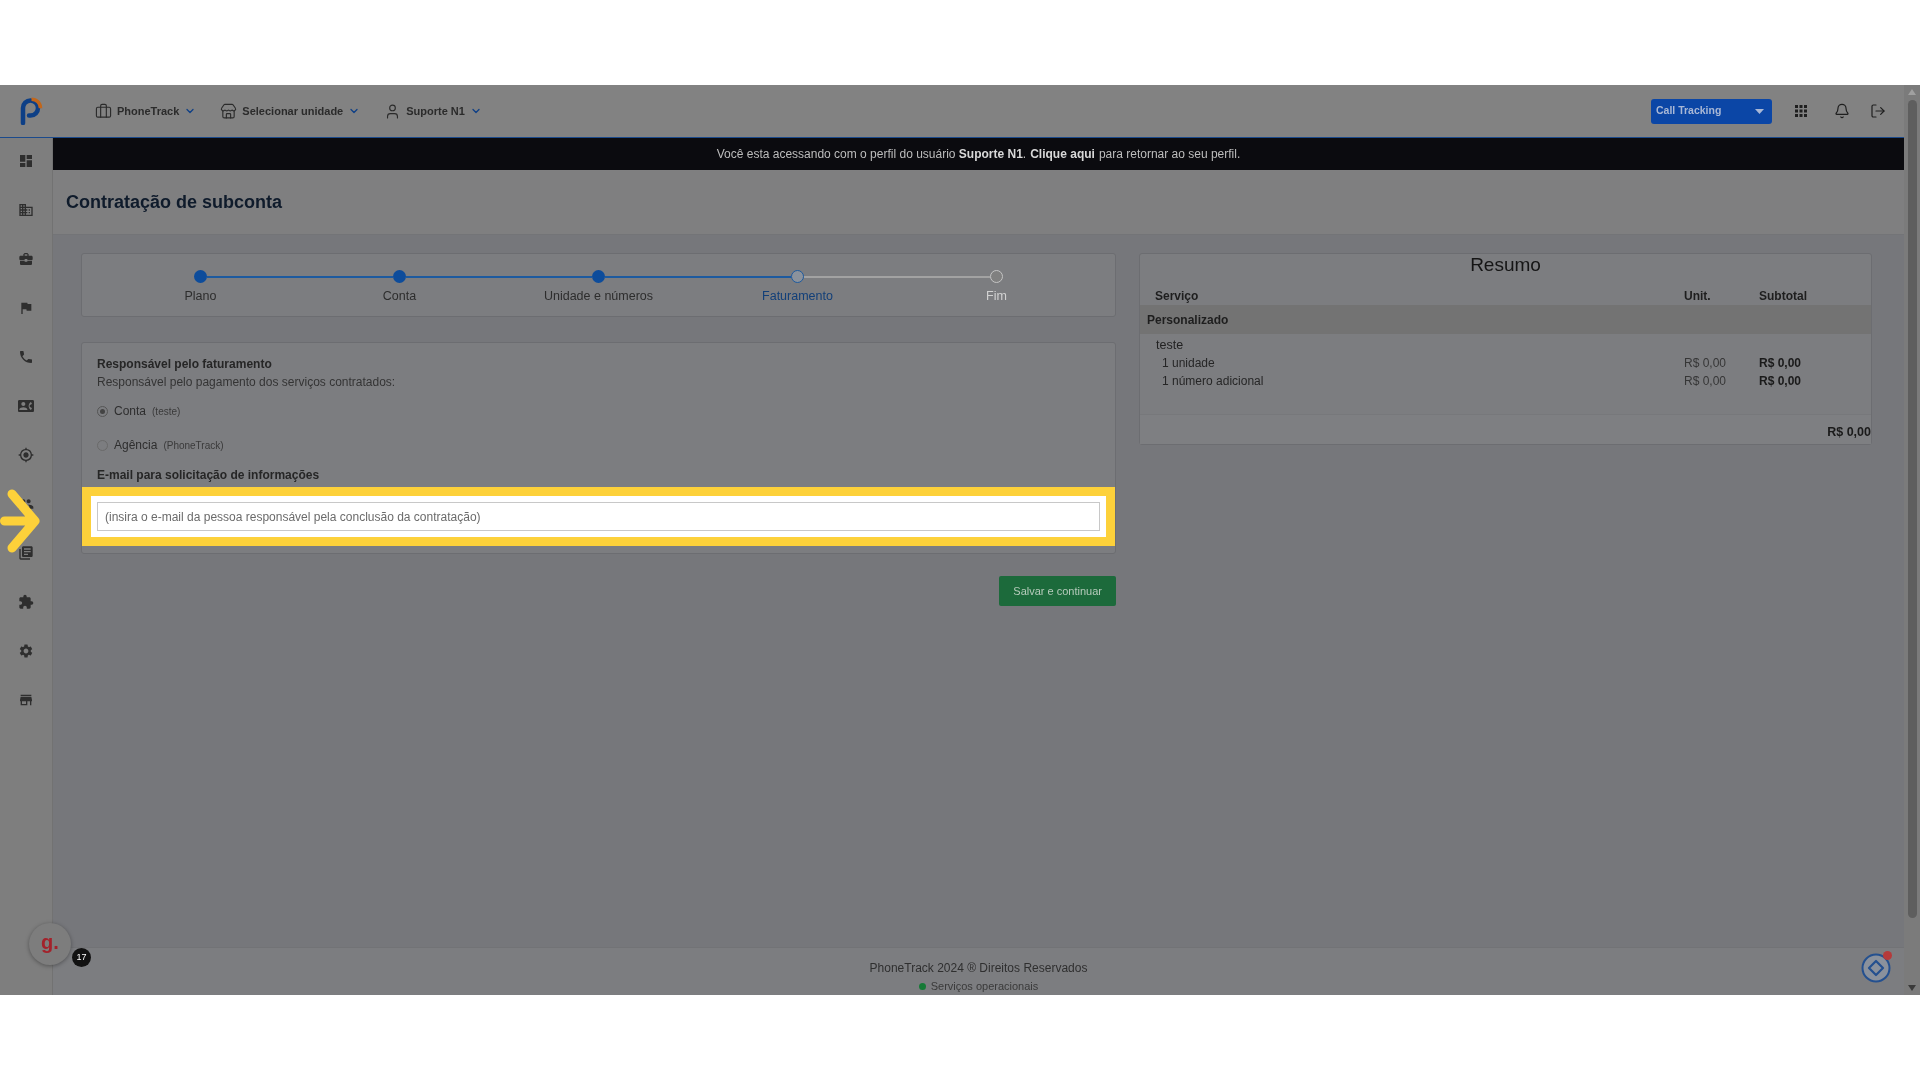 The height and width of the screenshot is (1080, 1920). I want to click on logout-icon, so click(1878, 111).